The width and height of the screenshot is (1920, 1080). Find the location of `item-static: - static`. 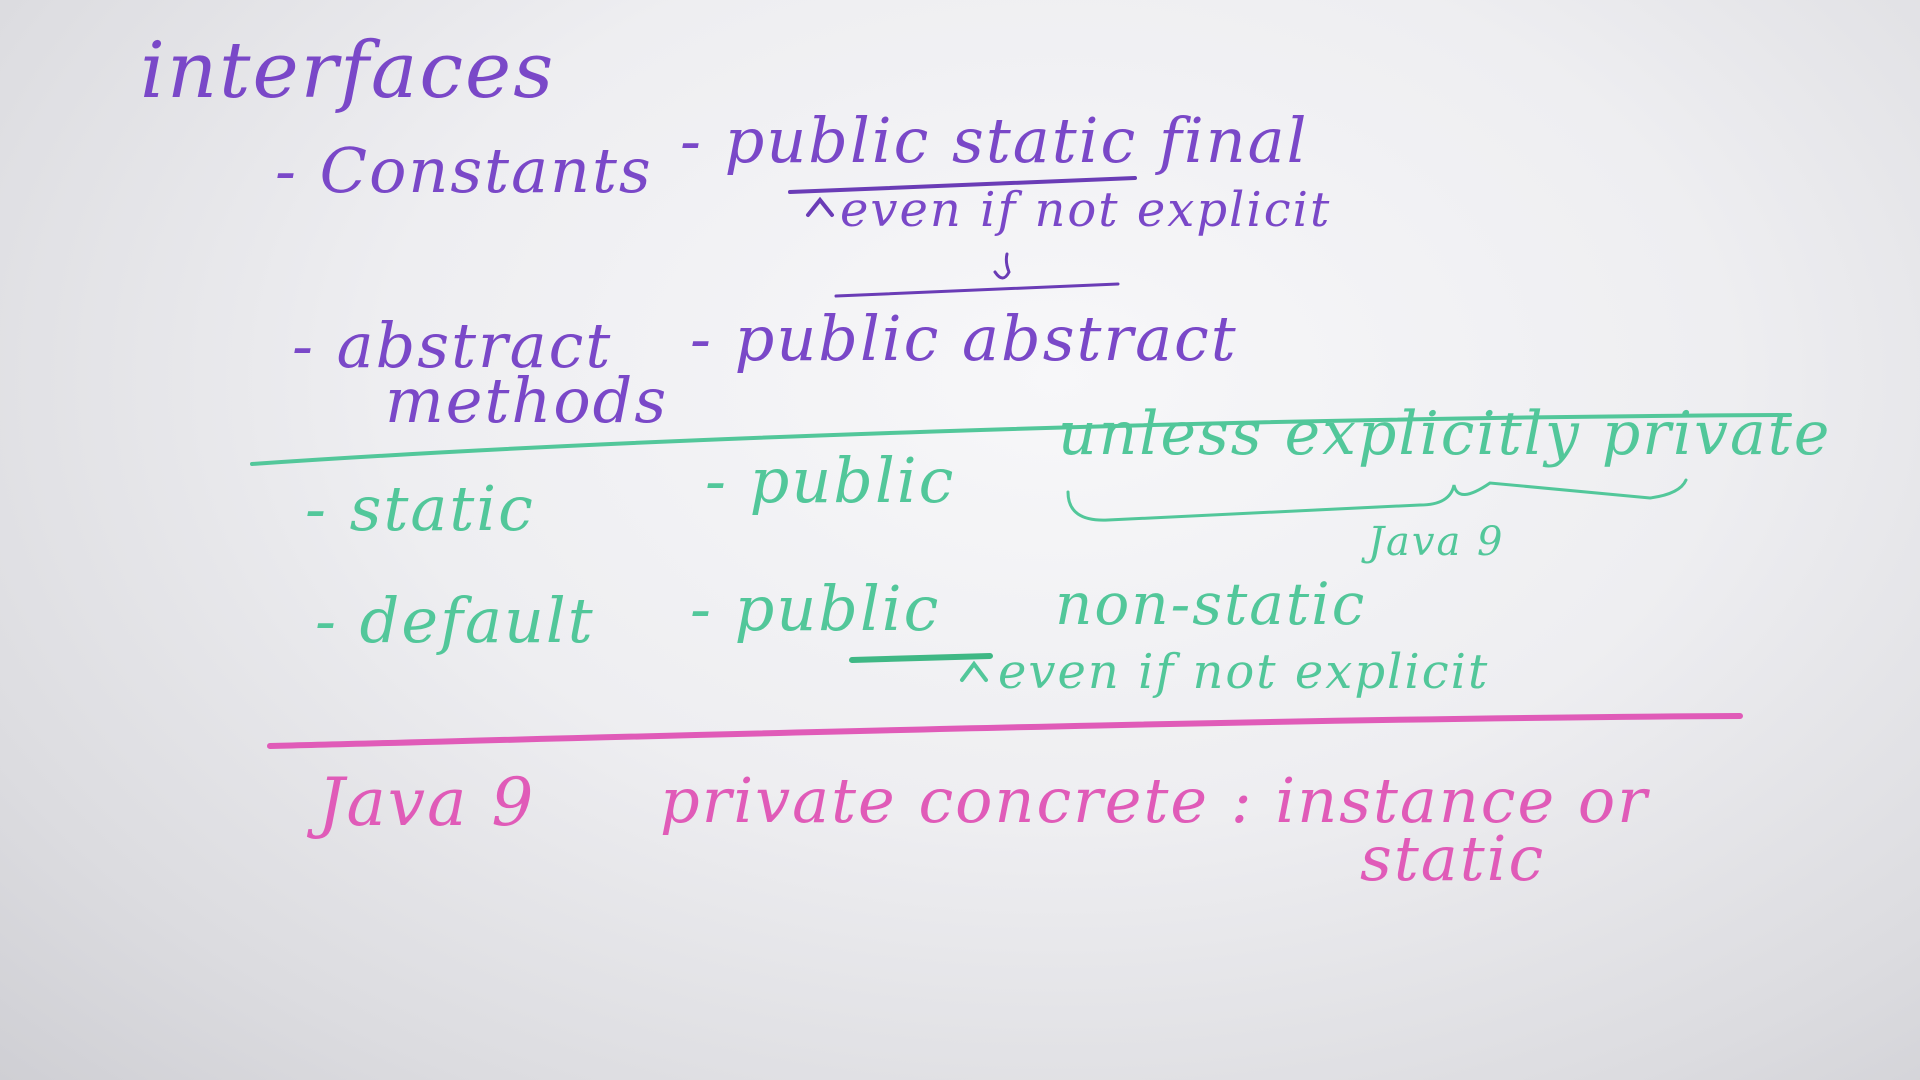

item-static: - static is located at coordinates (420, 508).